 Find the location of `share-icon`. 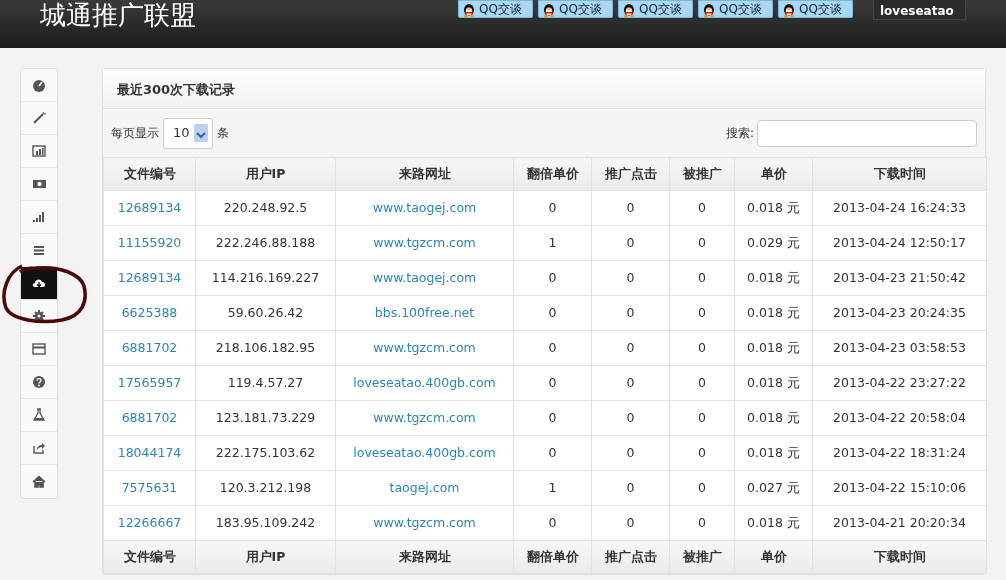

share-icon is located at coordinates (39, 448).